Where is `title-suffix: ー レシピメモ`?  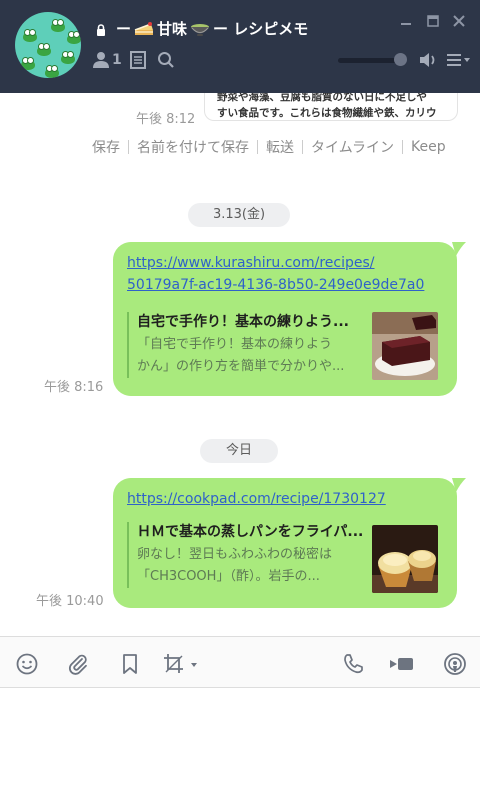 title-suffix: ー レシピメモ is located at coordinates (261, 29).